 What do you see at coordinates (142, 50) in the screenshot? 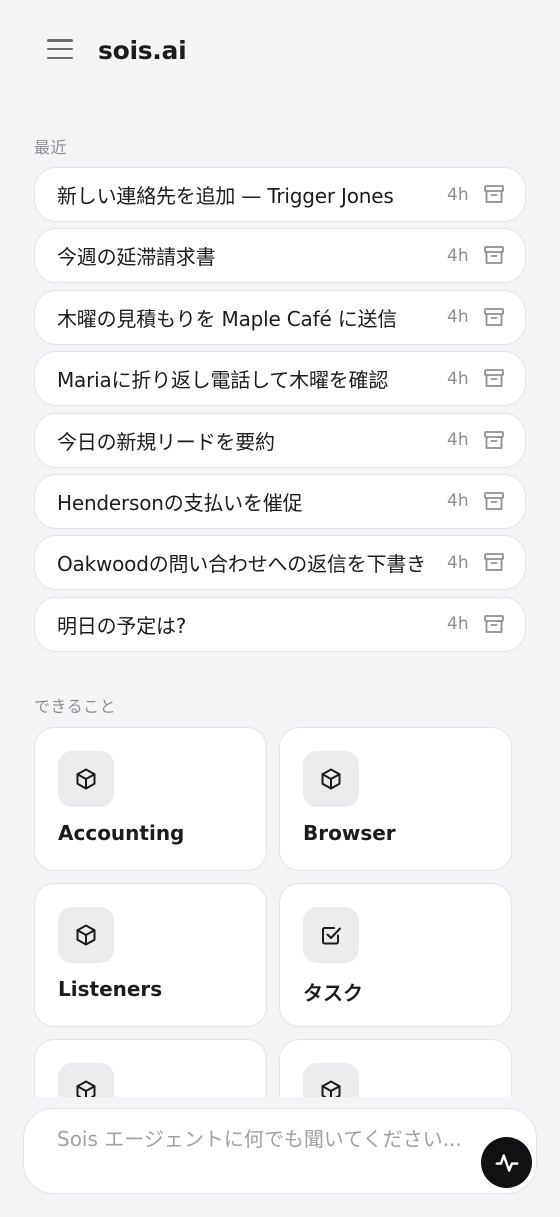
I see `app-title: sois.ai` at bounding box center [142, 50].